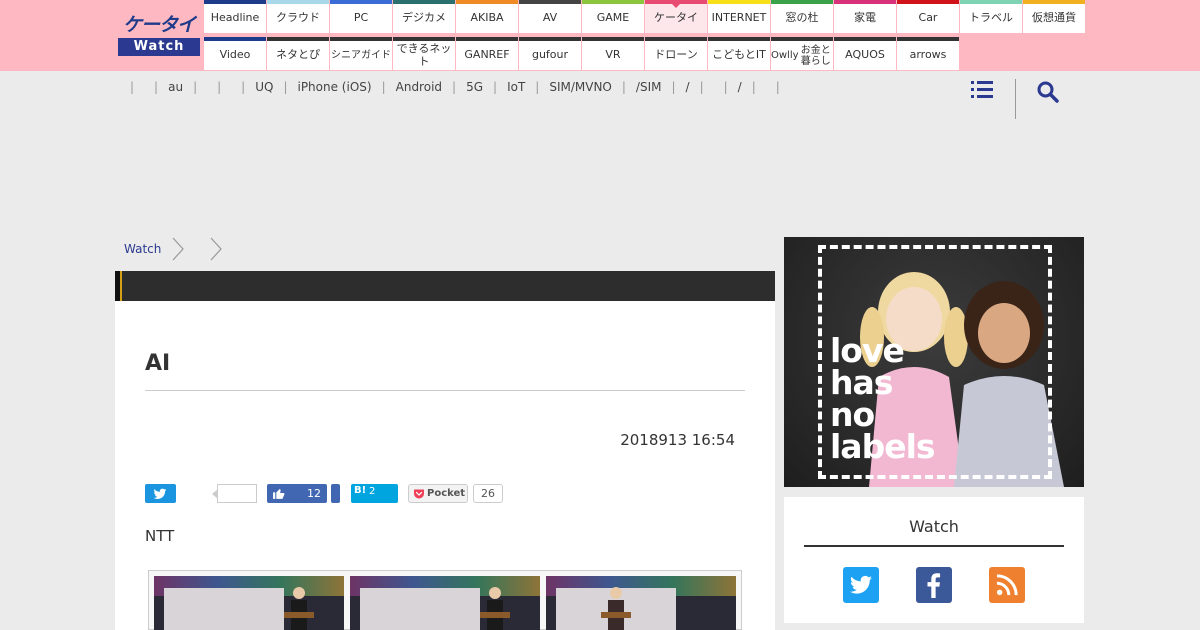 The image size is (1200, 630). I want to click on nav-tab: デジカメ, so click(424, 16).